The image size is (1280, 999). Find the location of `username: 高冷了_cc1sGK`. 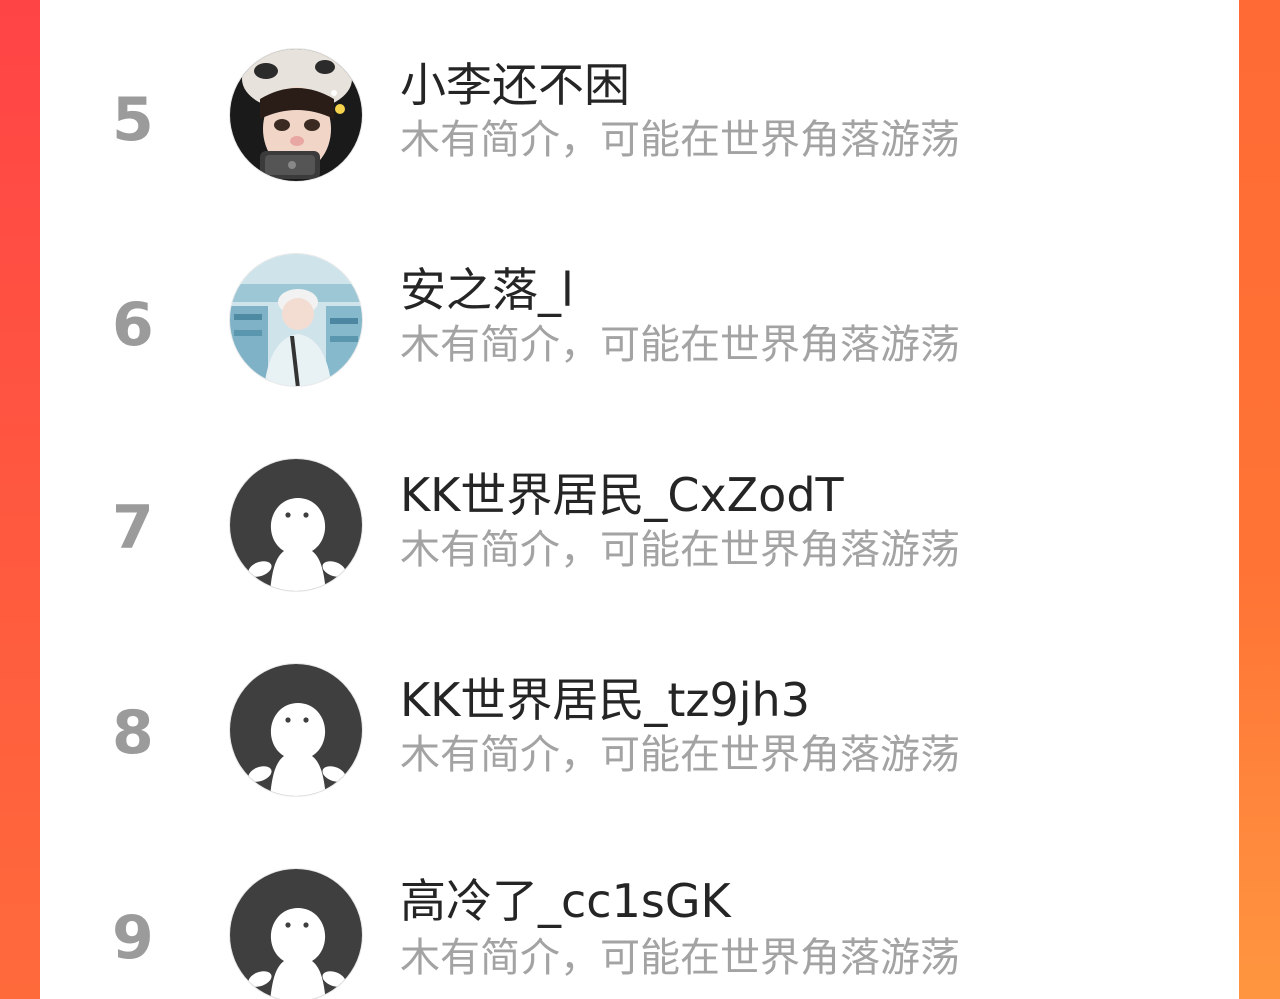

username: 高冷了_cc1sGK is located at coordinates (565, 901).